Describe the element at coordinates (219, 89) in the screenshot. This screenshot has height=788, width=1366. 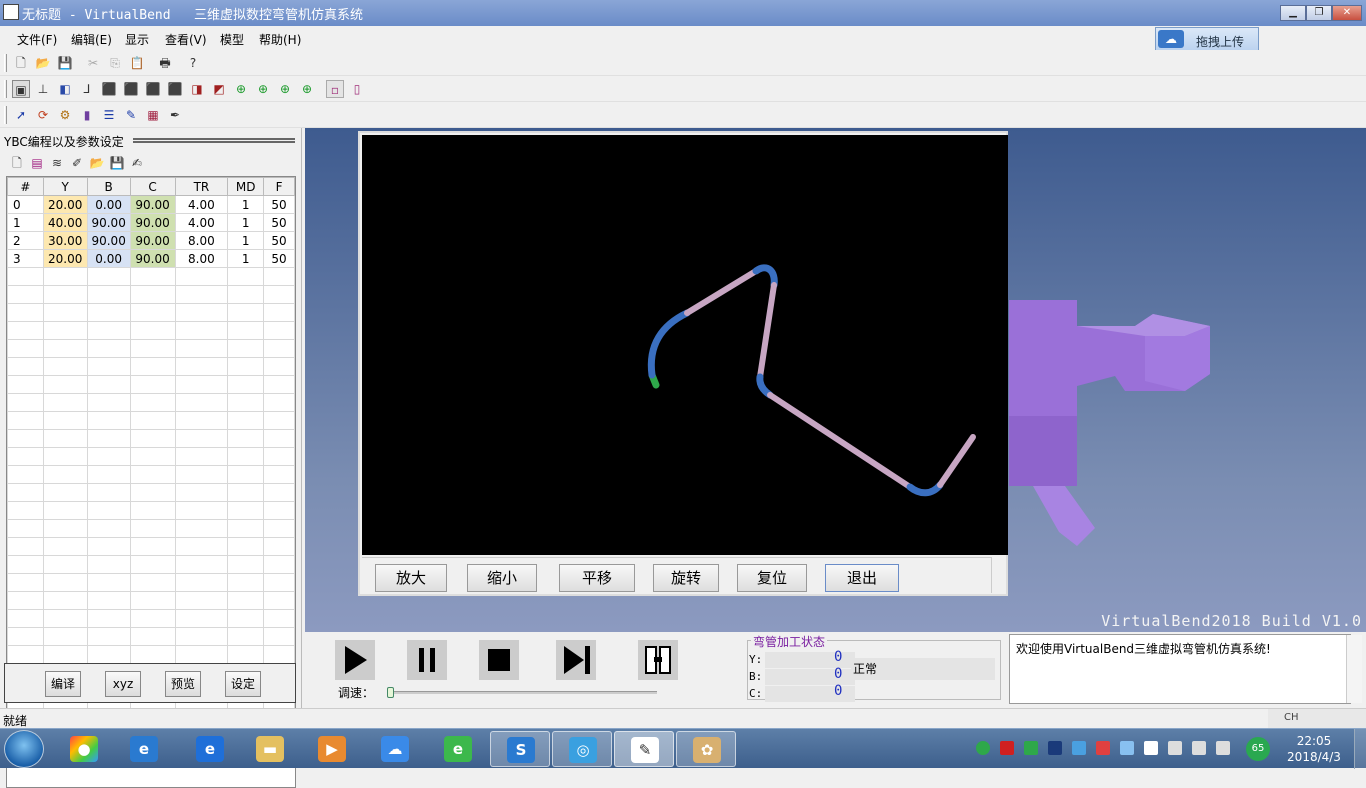
I see `cube-iso-icon: ◩` at that location.